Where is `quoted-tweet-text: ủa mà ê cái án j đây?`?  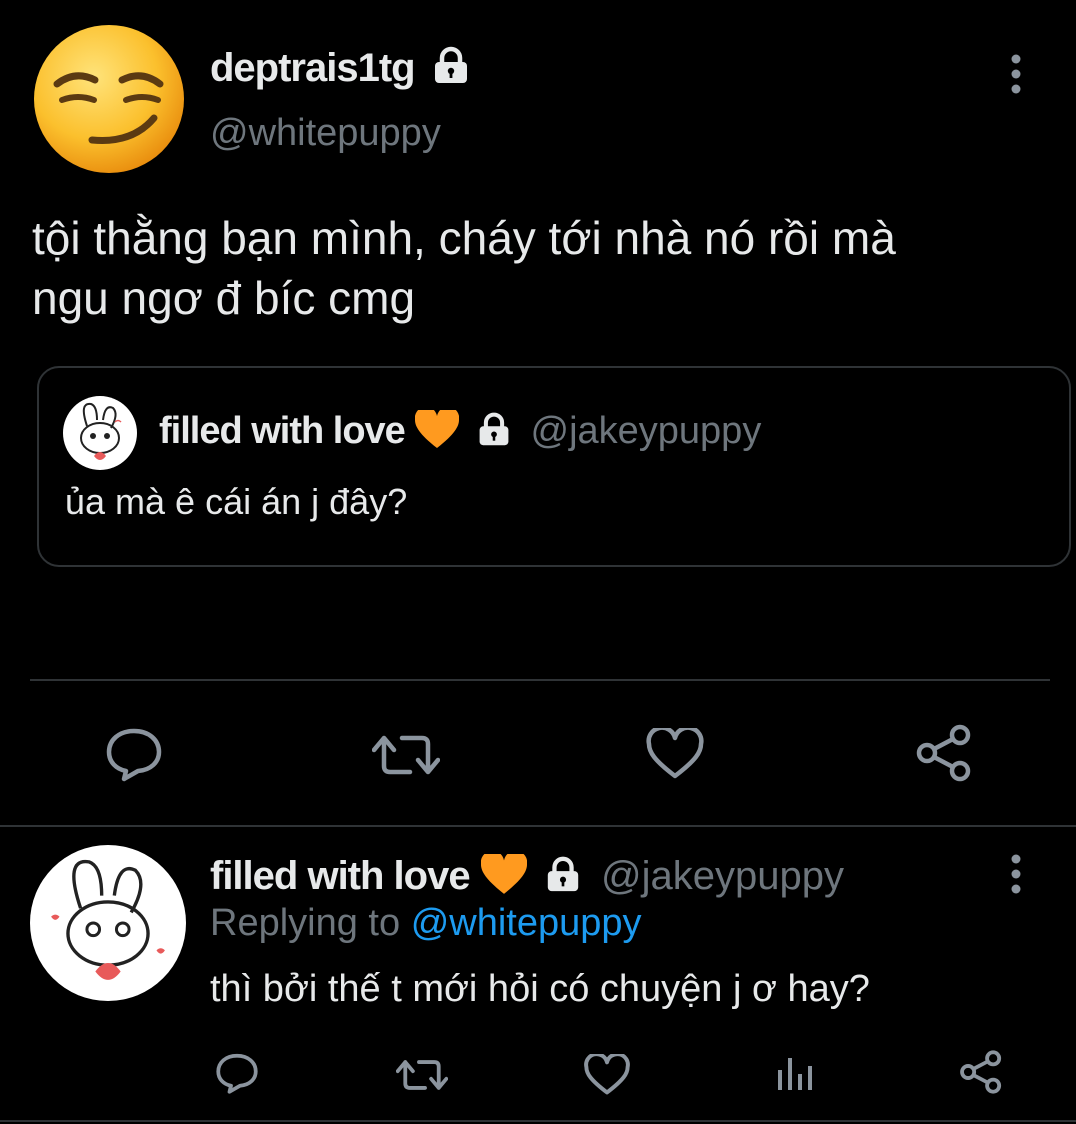
quoted-tweet-text: ủa mà ê cái án j đây? is located at coordinates (236, 501).